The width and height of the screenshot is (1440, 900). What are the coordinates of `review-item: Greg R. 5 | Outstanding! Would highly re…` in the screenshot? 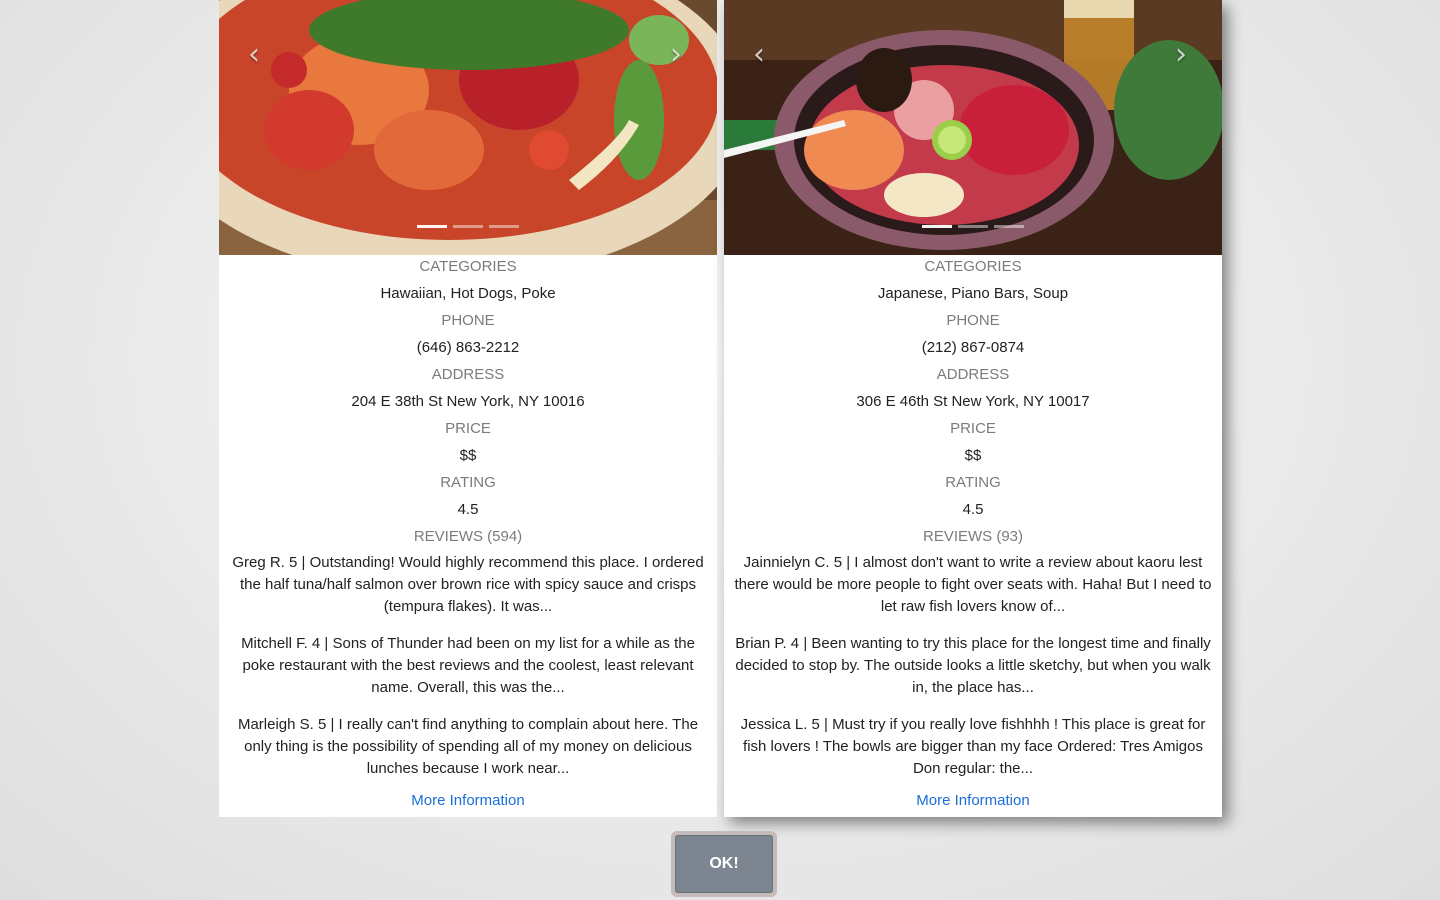 It's located at (468, 584).